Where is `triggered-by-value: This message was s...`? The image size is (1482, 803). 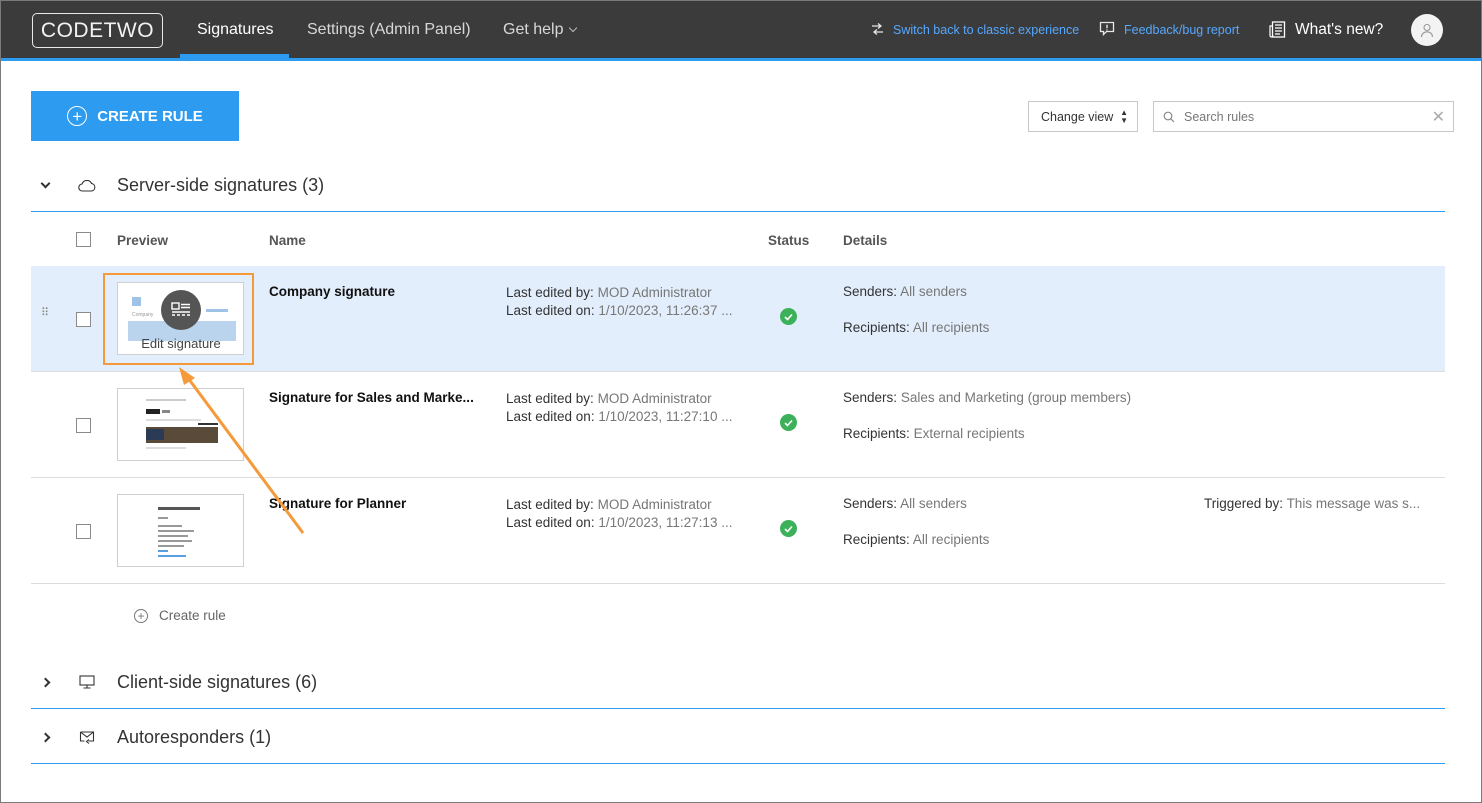 triggered-by-value: This message was s... is located at coordinates (1353, 503).